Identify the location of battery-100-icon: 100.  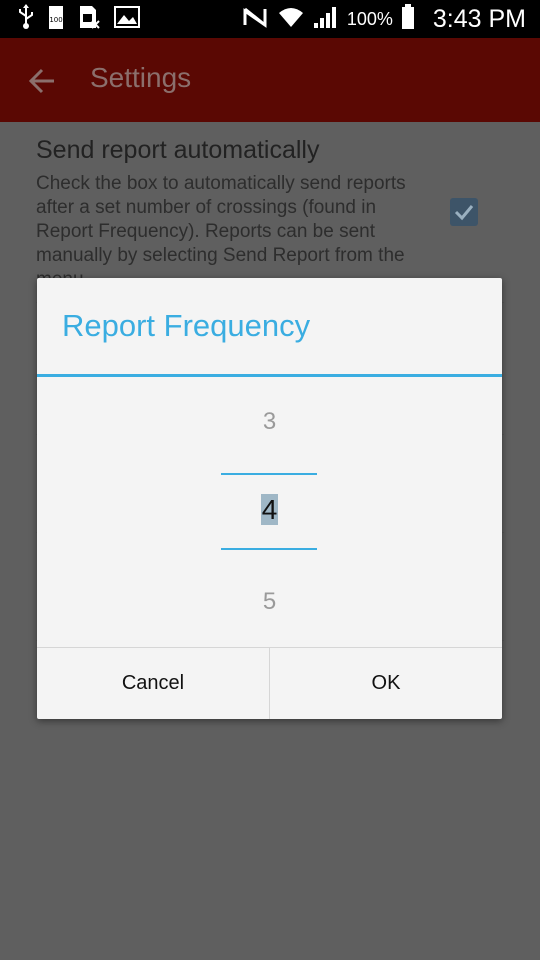
(56, 19).